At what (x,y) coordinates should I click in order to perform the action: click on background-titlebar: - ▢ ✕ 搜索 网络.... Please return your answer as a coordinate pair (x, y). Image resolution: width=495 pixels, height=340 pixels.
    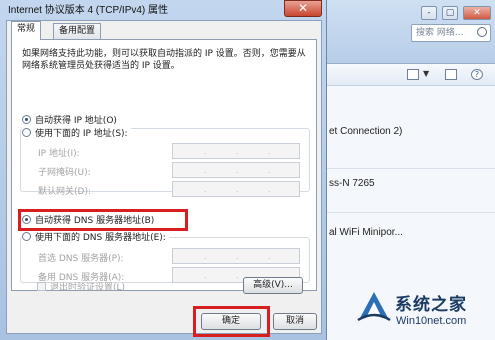
    Looking at the image, I should click on (411, 32).